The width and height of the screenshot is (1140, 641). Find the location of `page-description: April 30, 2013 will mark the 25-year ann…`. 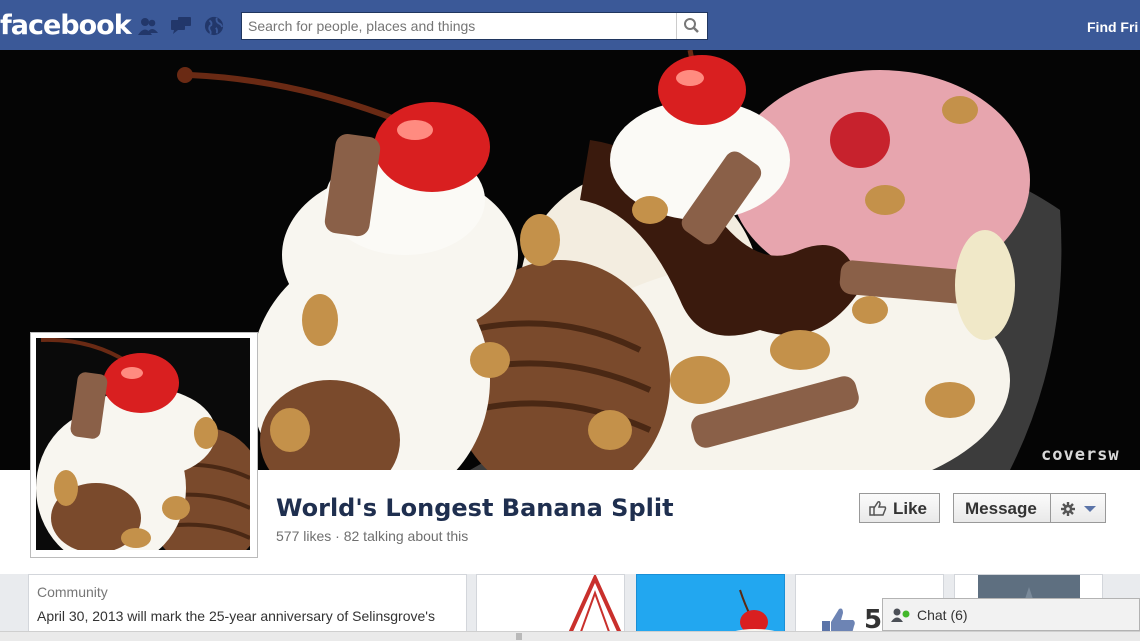

page-description: April 30, 2013 will mark the 25-year ann… is located at coordinates (236, 616).